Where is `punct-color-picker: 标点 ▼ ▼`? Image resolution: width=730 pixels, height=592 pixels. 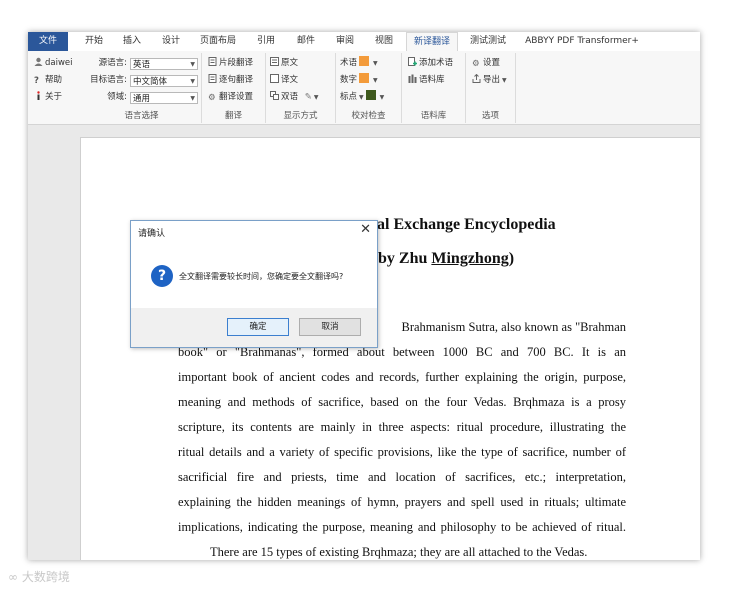
punct-color-picker: 标点 ▼ ▼ is located at coordinates (362, 97).